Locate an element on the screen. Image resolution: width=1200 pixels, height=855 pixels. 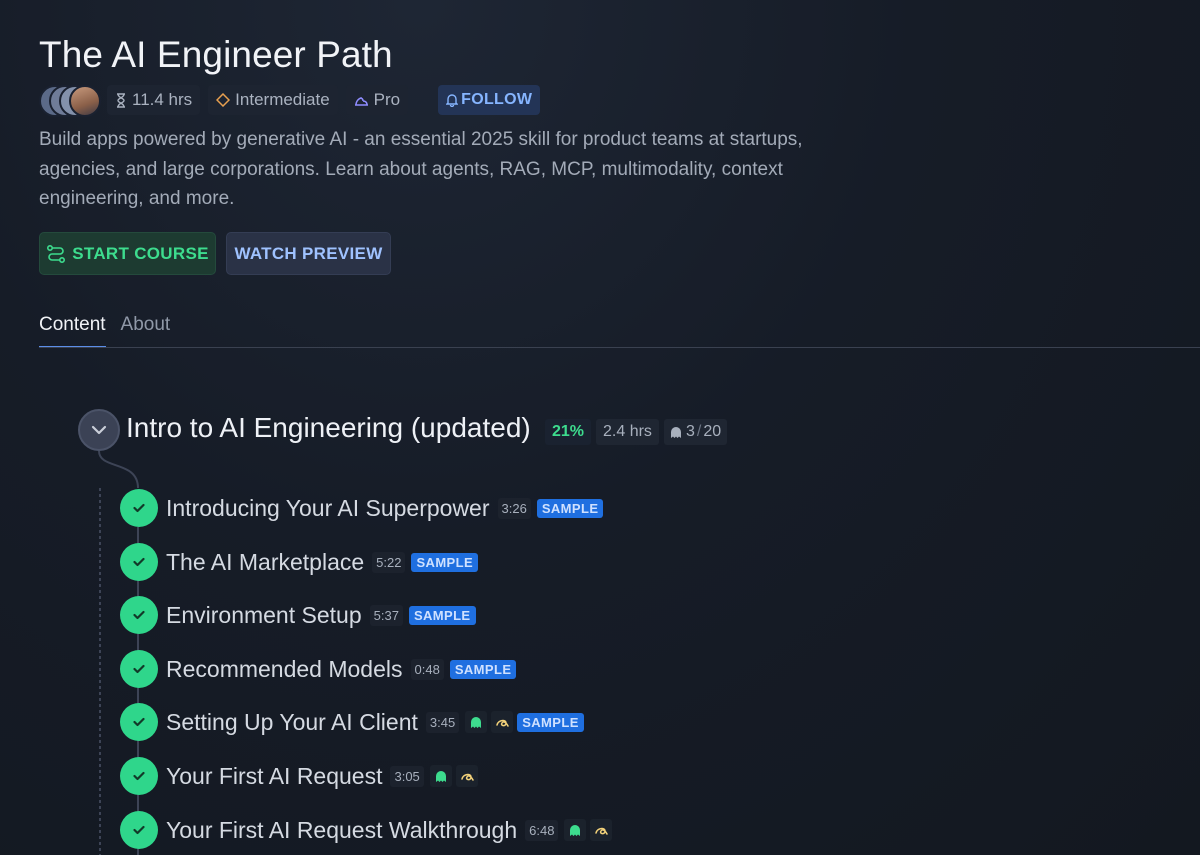
lesson-item: Your First AI Request 3:05 is located at coordinates (301, 776).